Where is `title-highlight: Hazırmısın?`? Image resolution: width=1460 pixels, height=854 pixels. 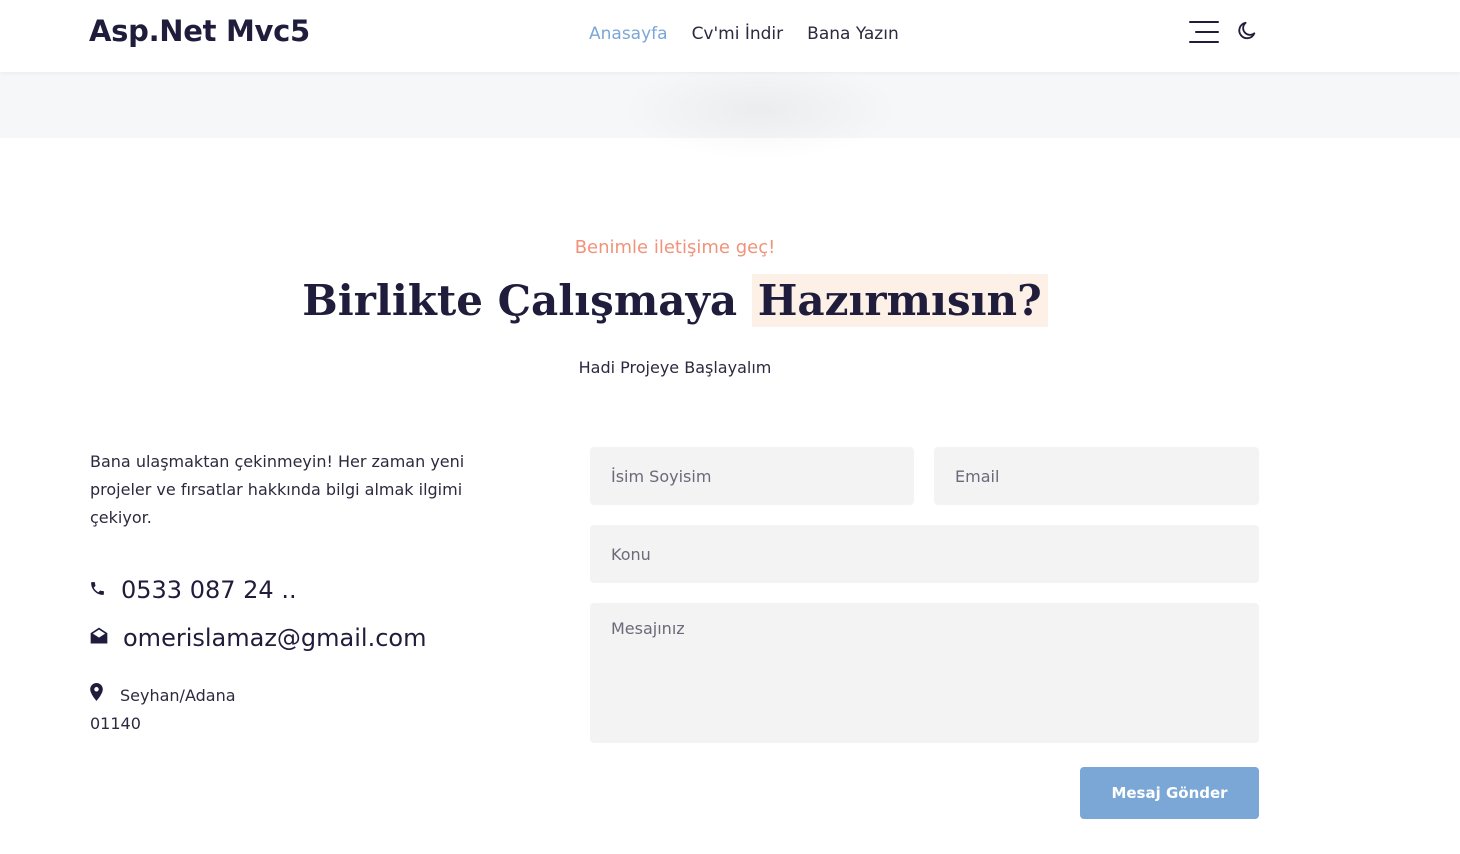 title-highlight: Hazırmısın? is located at coordinates (899, 300).